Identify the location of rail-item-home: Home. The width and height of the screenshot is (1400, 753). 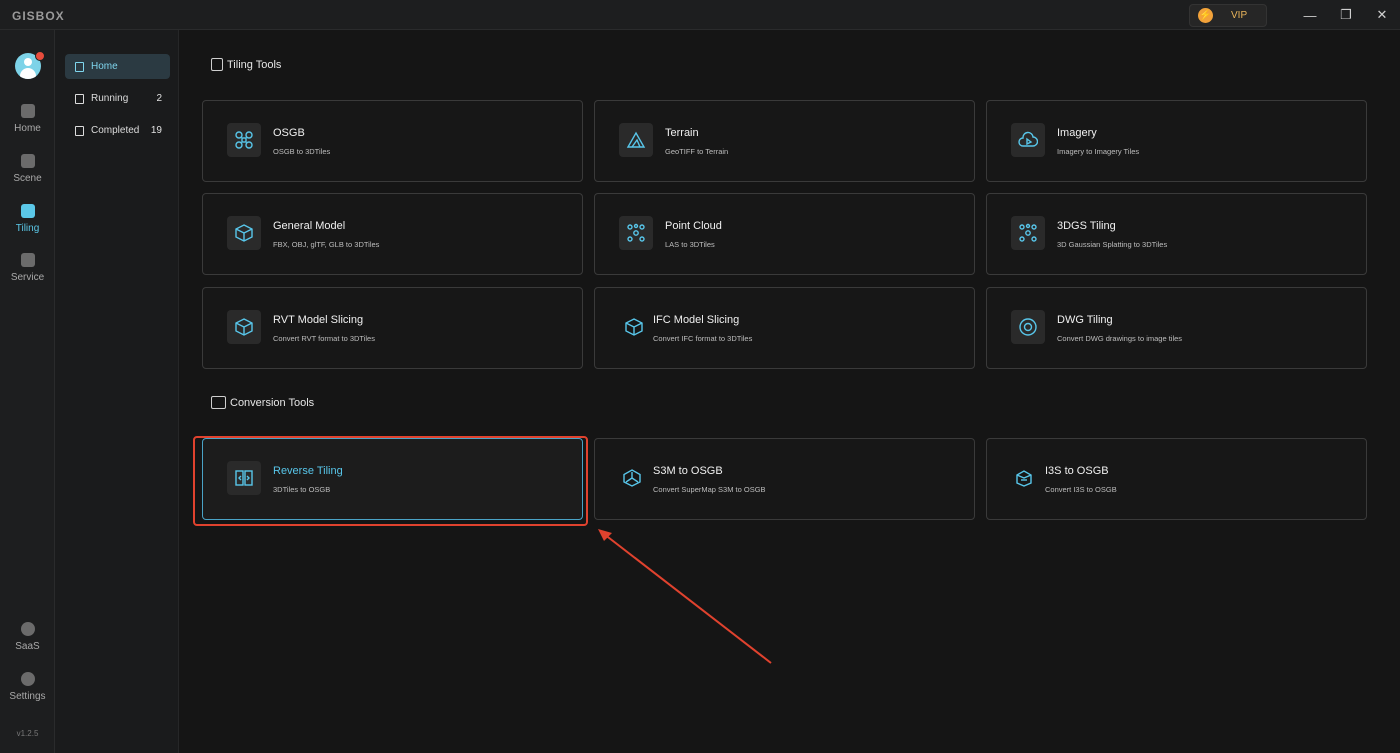
(27, 124).